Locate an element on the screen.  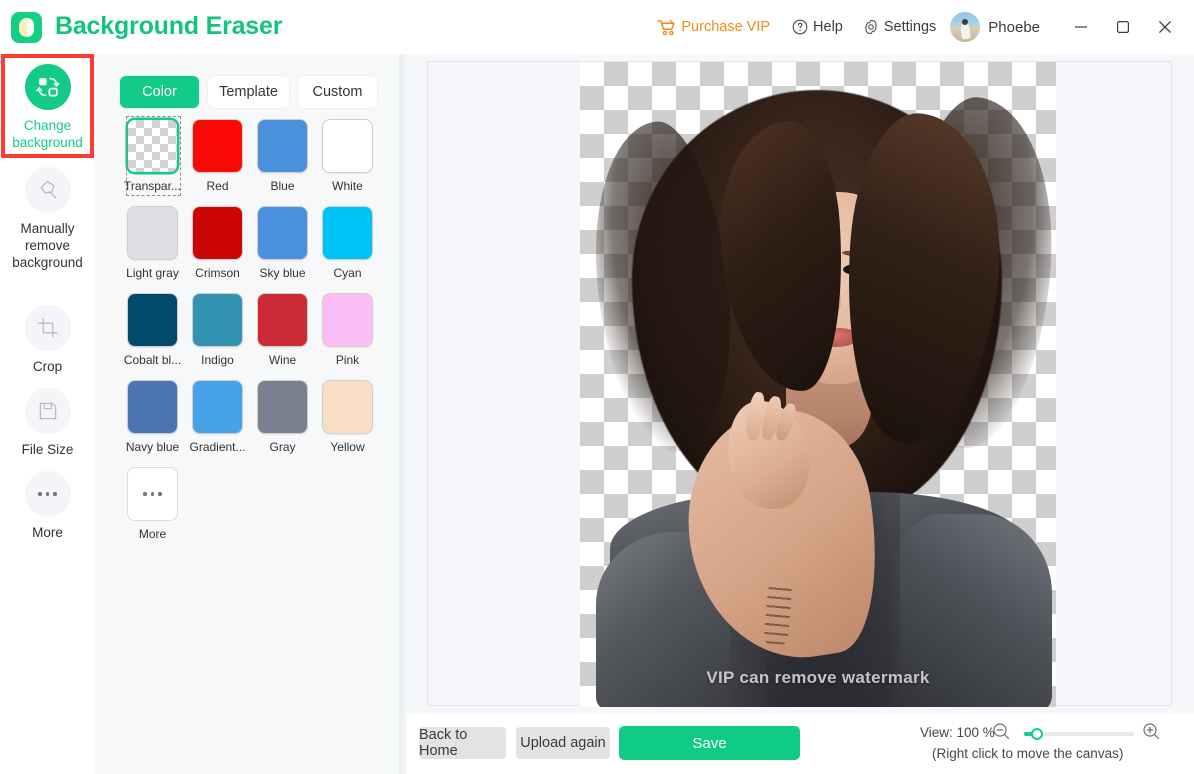
settings-label: Settings is located at coordinates (910, 27).